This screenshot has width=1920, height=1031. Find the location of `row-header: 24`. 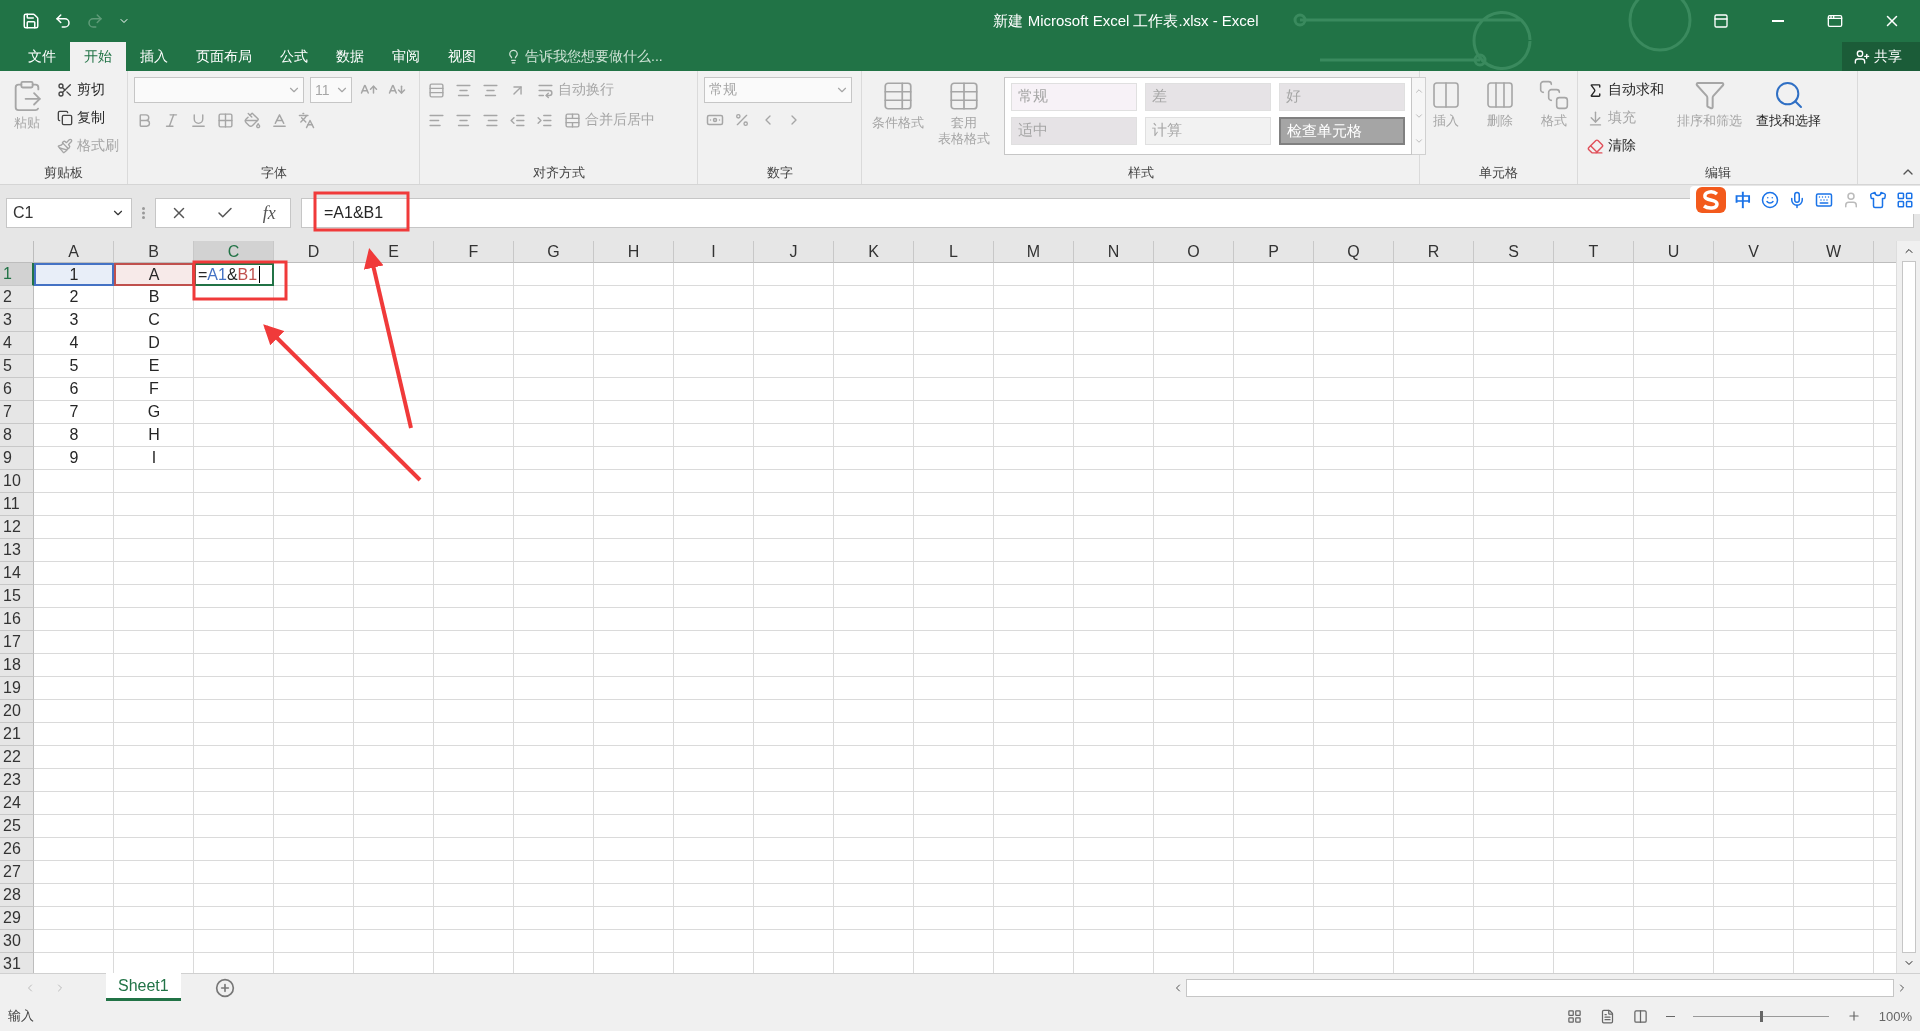

row-header: 24 is located at coordinates (17, 803).